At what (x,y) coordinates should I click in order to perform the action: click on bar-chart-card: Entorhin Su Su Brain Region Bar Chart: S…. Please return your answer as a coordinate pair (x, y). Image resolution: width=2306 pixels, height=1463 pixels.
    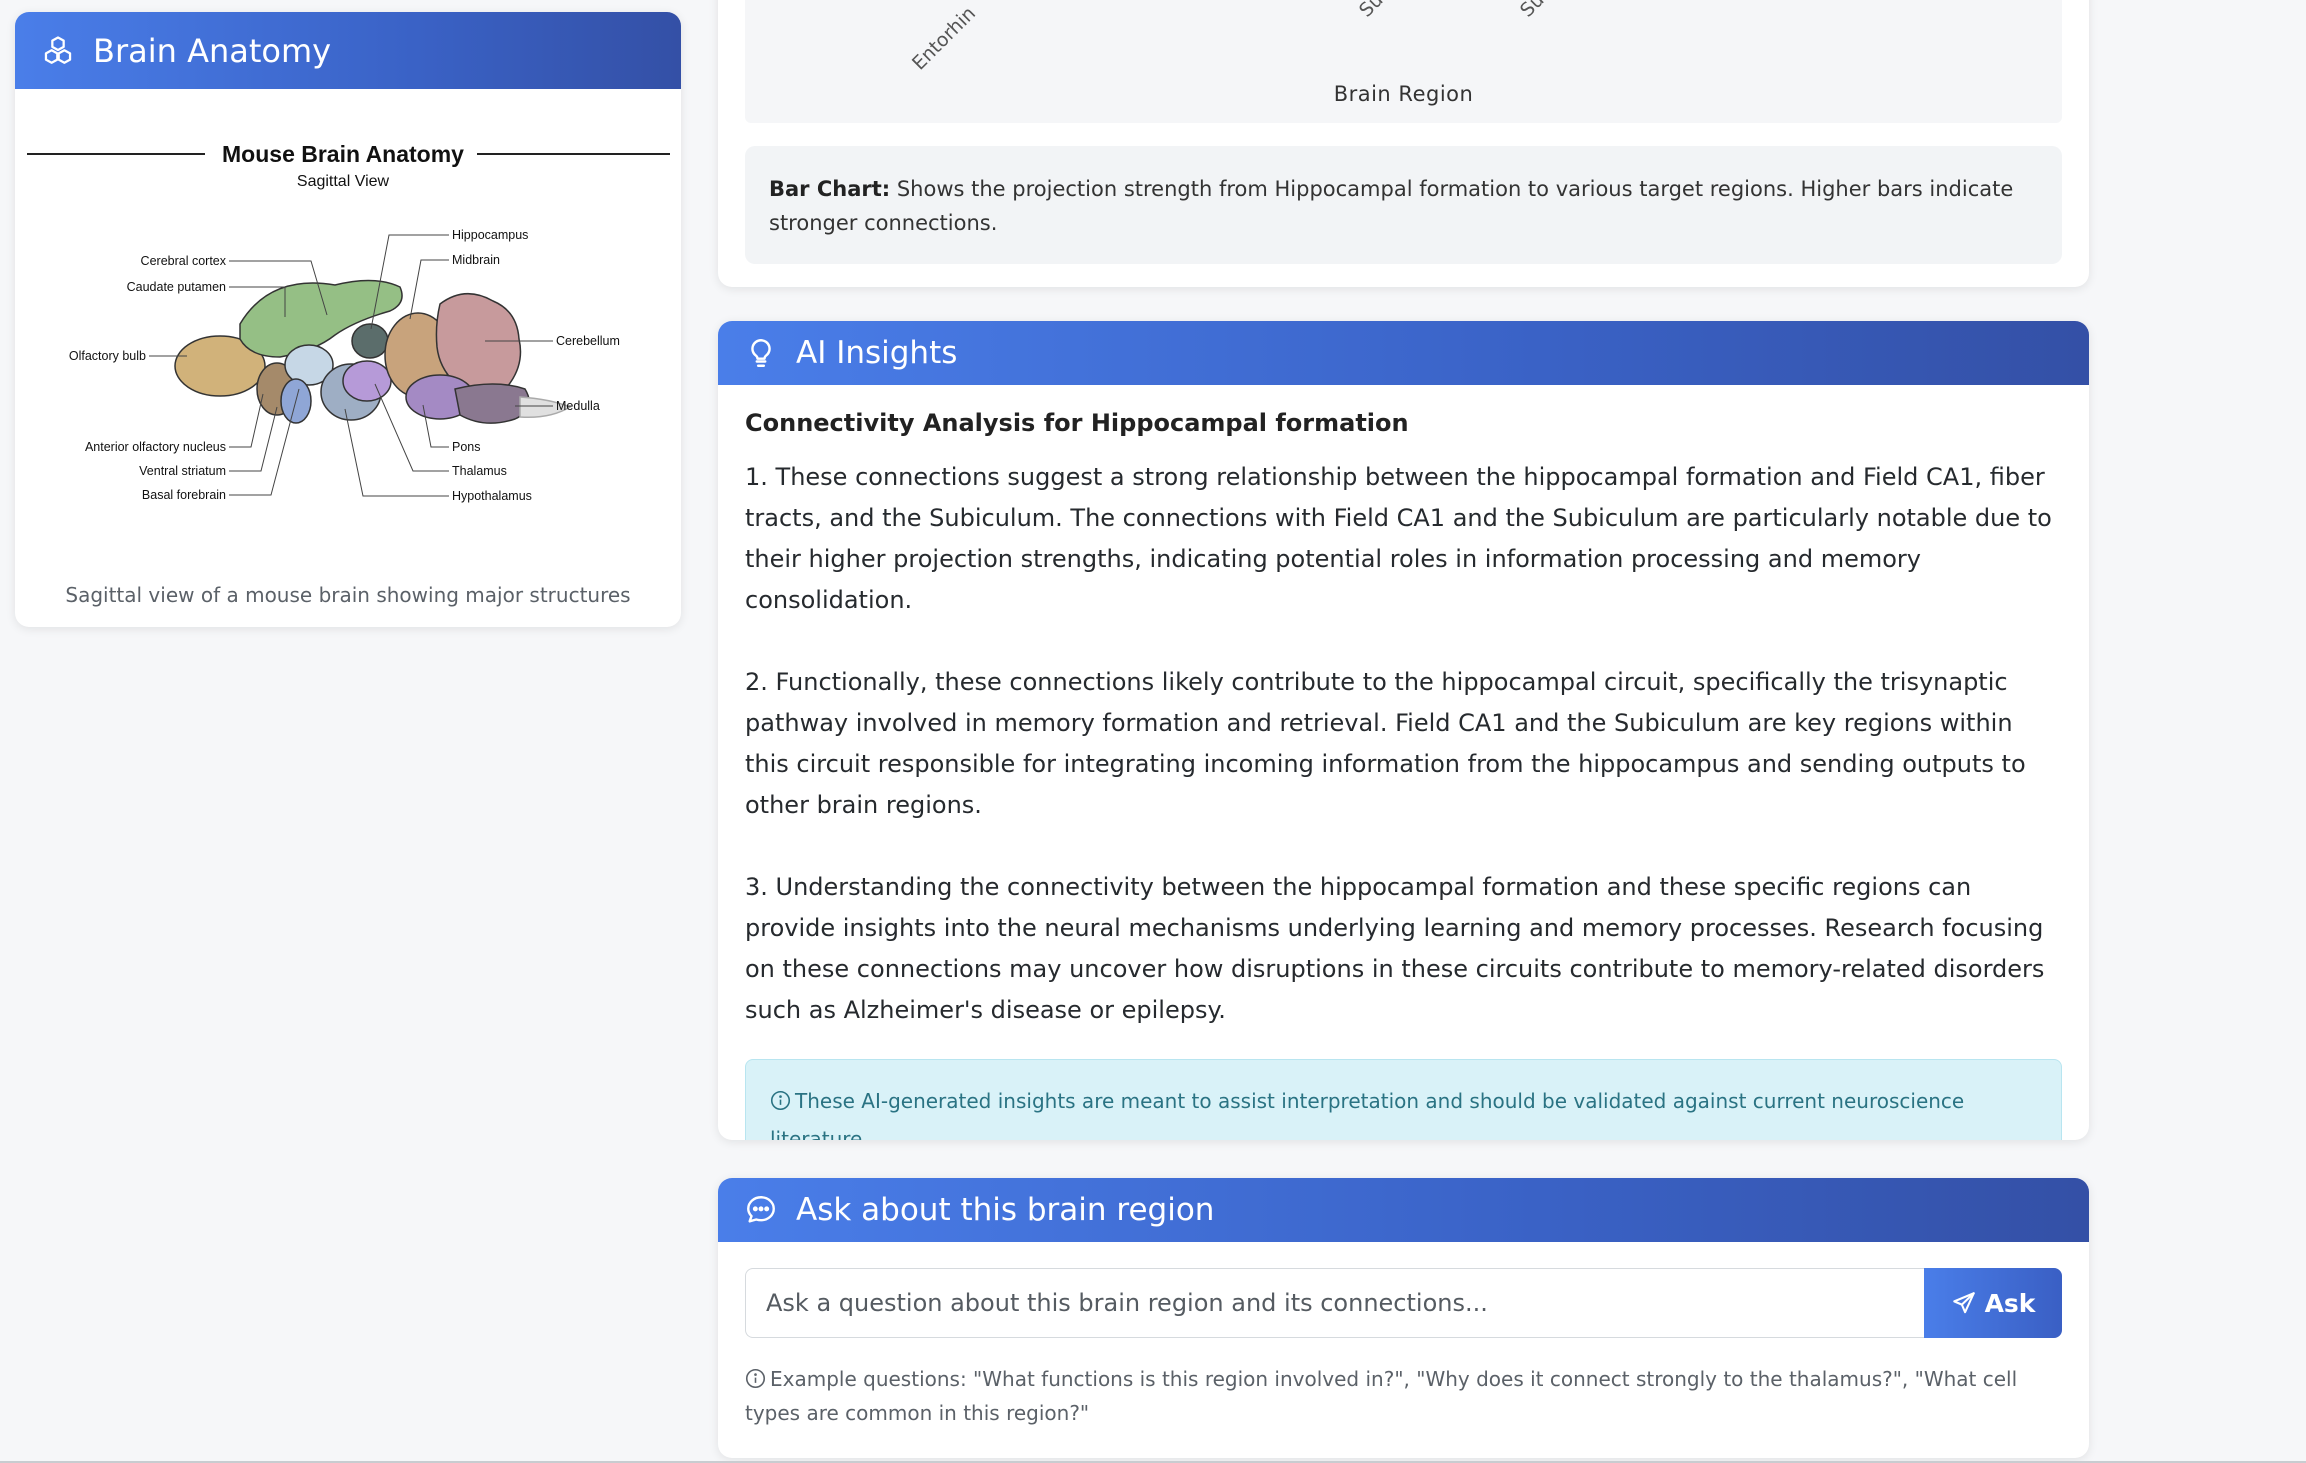
    Looking at the image, I should click on (1403, 143).